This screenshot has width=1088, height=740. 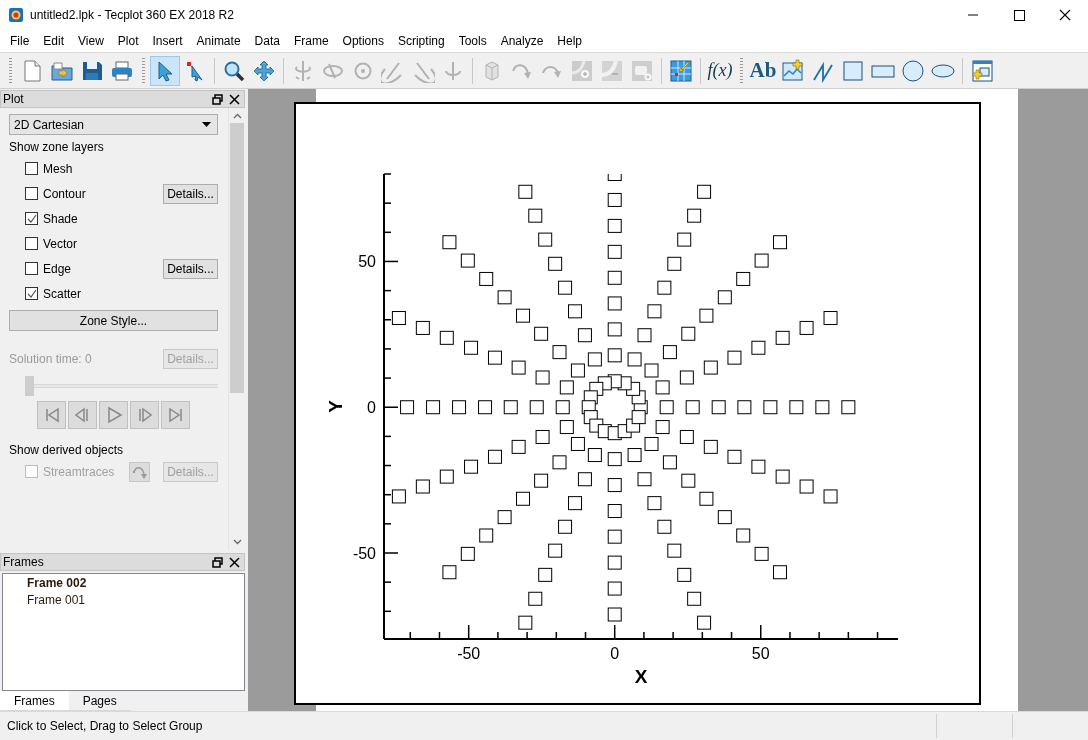 I want to click on checkbox-label: Shade, so click(x=60, y=218).